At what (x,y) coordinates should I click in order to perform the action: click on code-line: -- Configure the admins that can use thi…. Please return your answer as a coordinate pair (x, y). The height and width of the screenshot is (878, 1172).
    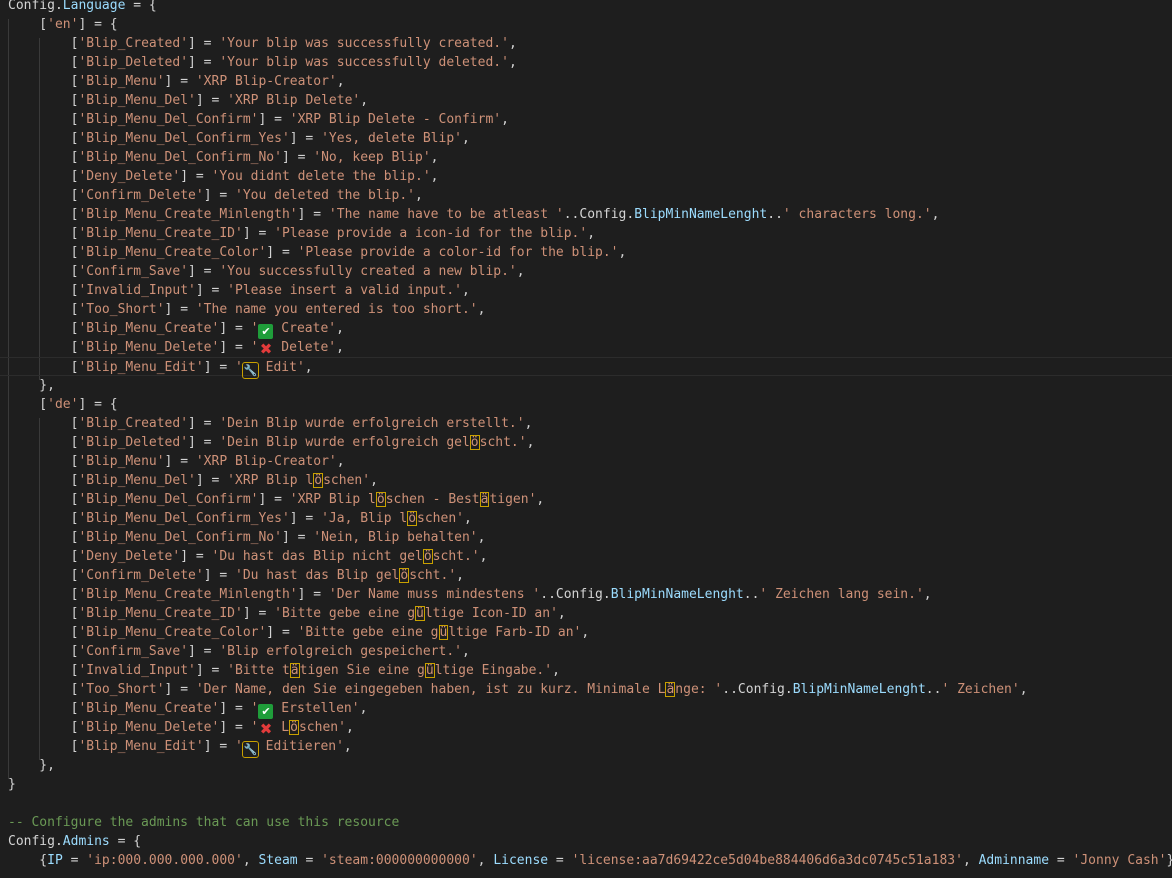
    Looking at the image, I should click on (586, 822).